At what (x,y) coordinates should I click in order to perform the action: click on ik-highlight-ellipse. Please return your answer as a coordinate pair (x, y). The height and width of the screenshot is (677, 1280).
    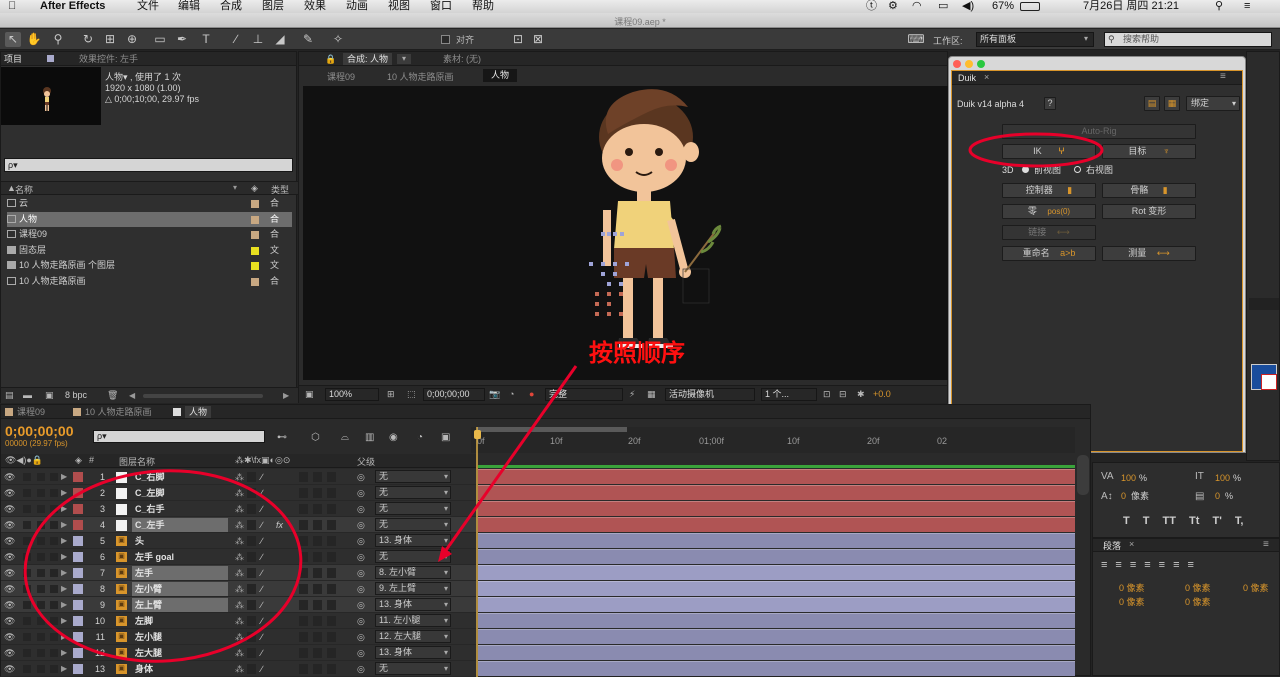
    Looking at the image, I should click on (1036, 150).